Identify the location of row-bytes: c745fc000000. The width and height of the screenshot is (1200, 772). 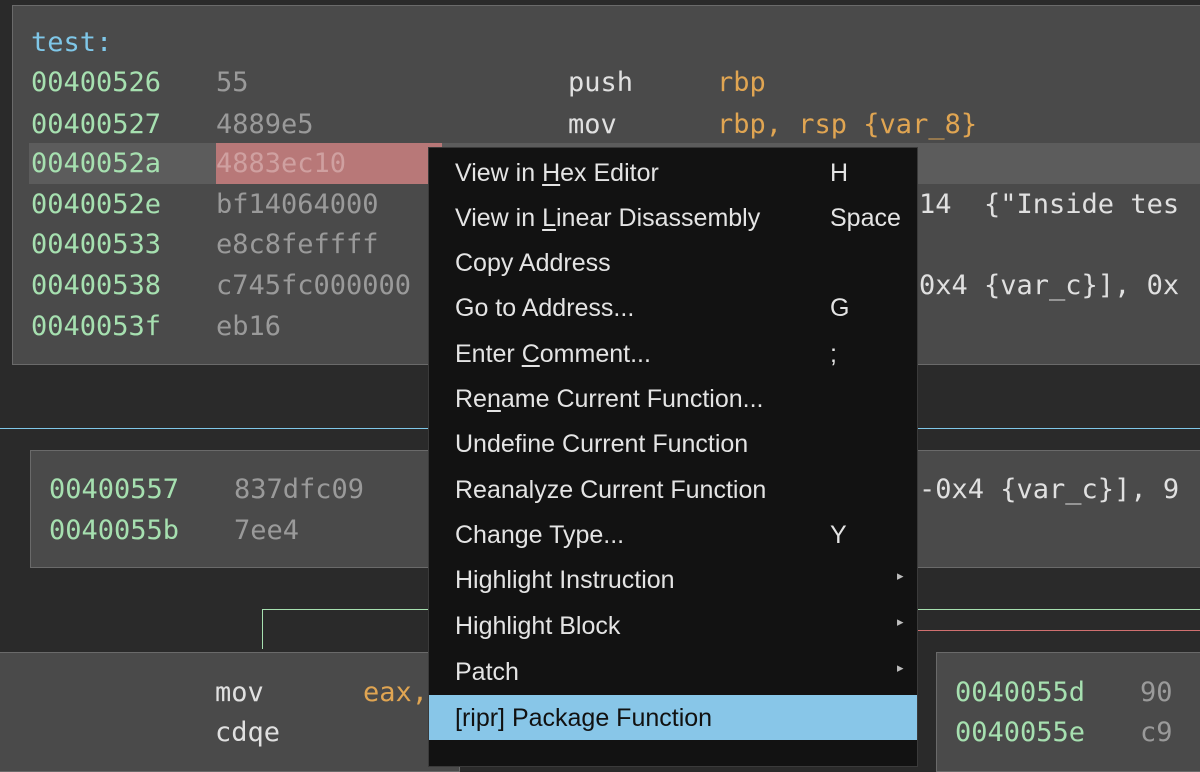
(314, 285).